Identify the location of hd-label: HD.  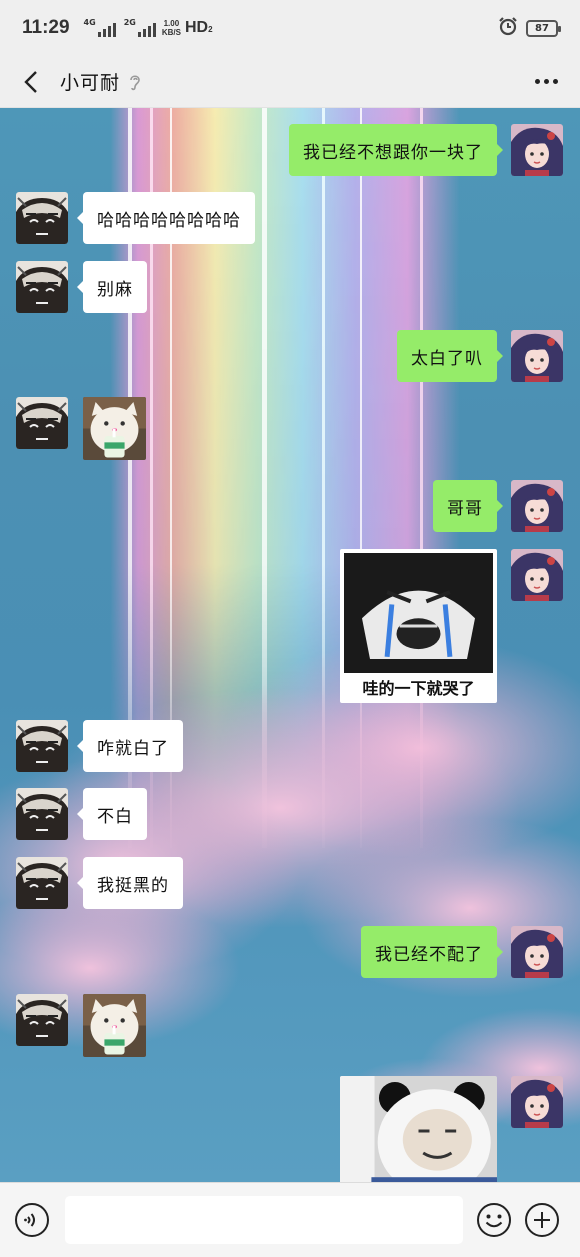
(196, 27).